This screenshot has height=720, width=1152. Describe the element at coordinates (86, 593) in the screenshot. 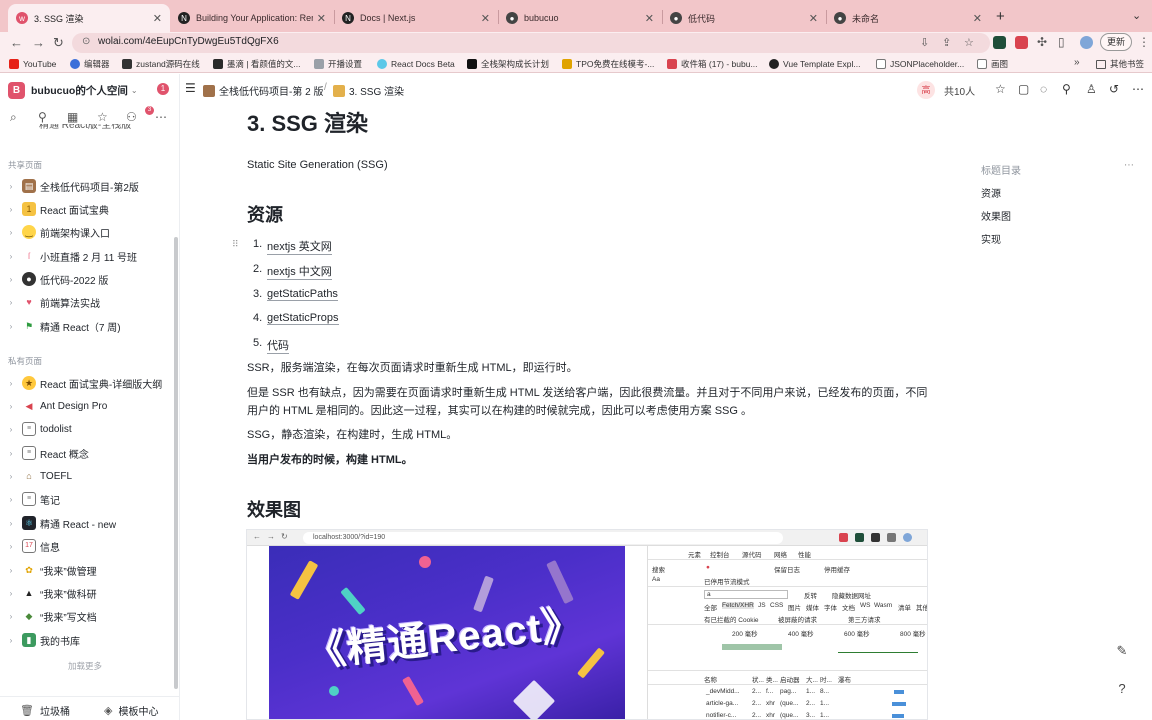

I see `sidebar-item-research: › ▲ “我来”做科研` at that location.